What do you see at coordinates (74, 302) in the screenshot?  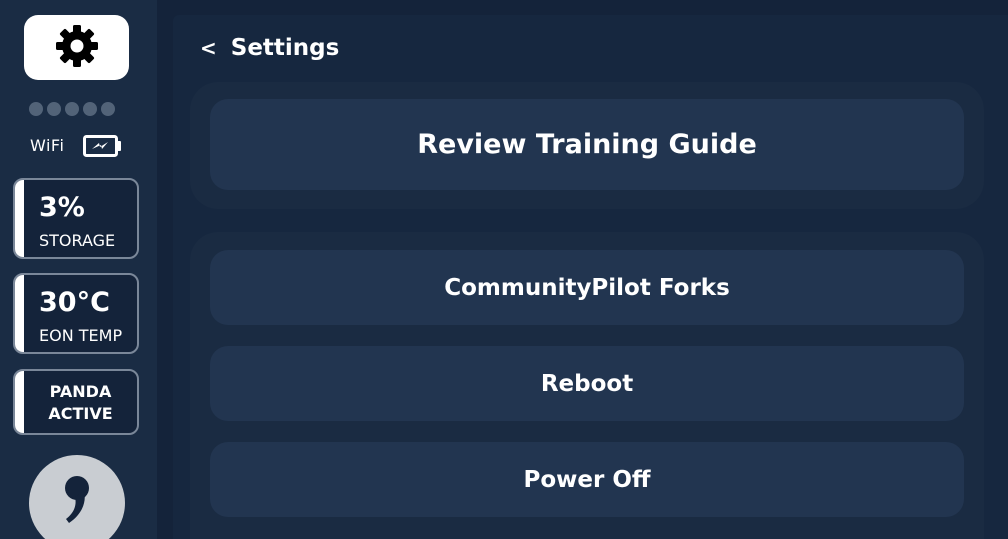 I see `temperature-value: 30°C` at bounding box center [74, 302].